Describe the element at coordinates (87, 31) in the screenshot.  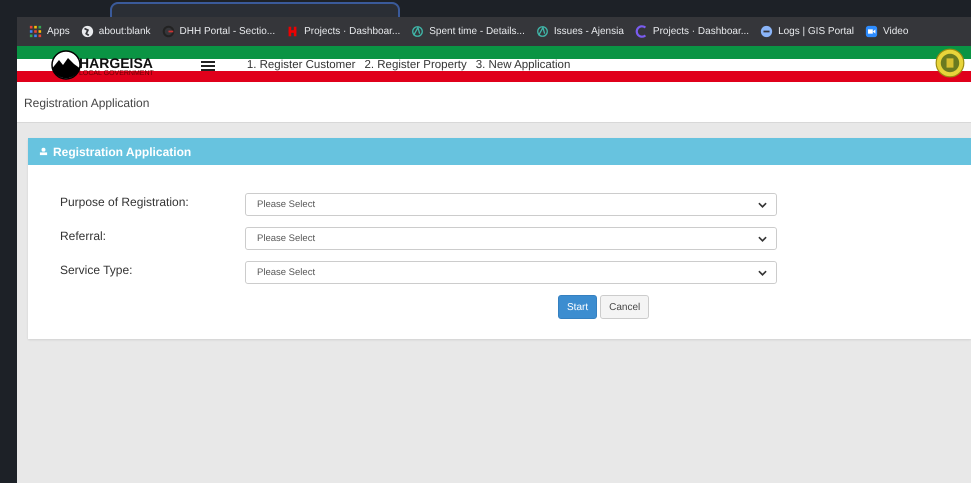
I see `globe-icon` at that location.